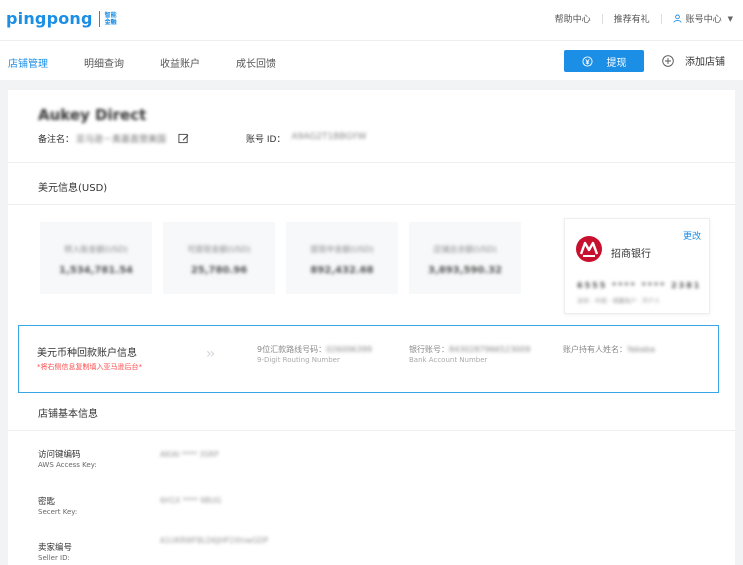 This screenshot has height=565, width=743. What do you see at coordinates (59, 455) in the screenshot?
I see `access-key-label-cn: 访问键编码` at bounding box center [59, 455].